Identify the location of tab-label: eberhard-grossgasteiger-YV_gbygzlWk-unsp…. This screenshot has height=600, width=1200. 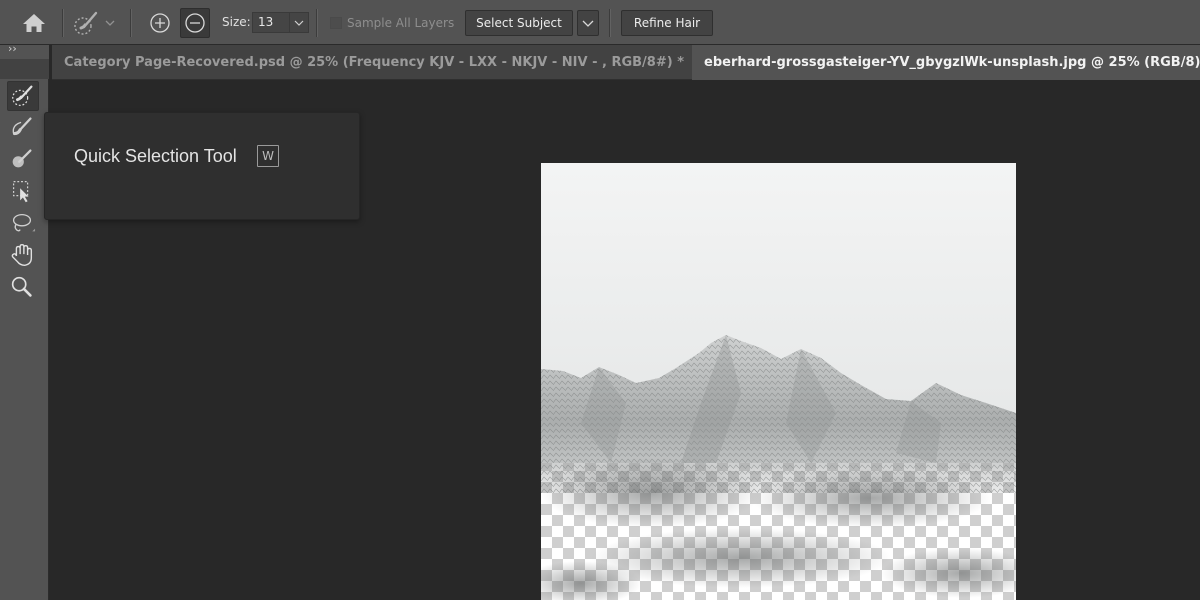
(952, 62).